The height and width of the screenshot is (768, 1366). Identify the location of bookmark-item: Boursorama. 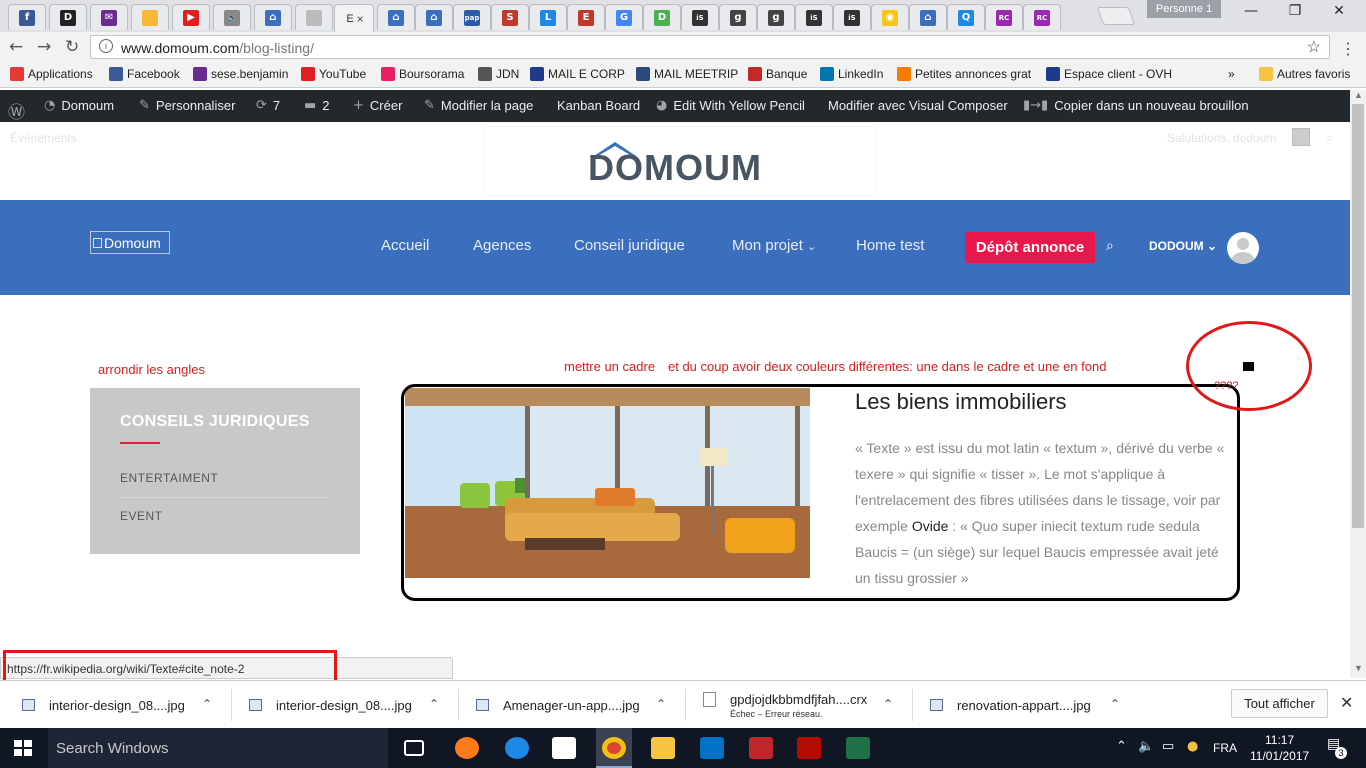
(422, 74).